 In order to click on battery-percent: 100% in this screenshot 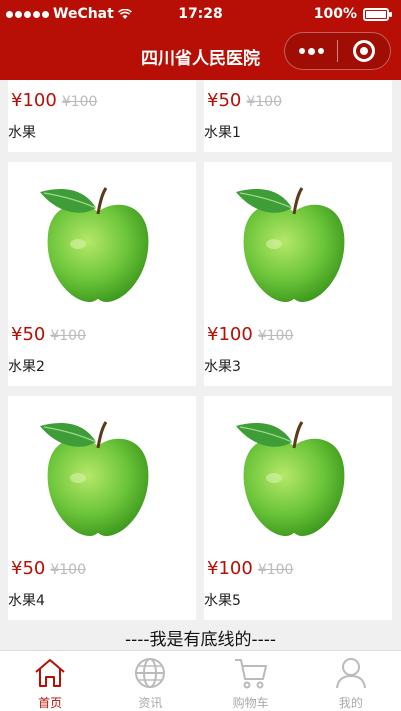, I will do `click(335, 14)`.